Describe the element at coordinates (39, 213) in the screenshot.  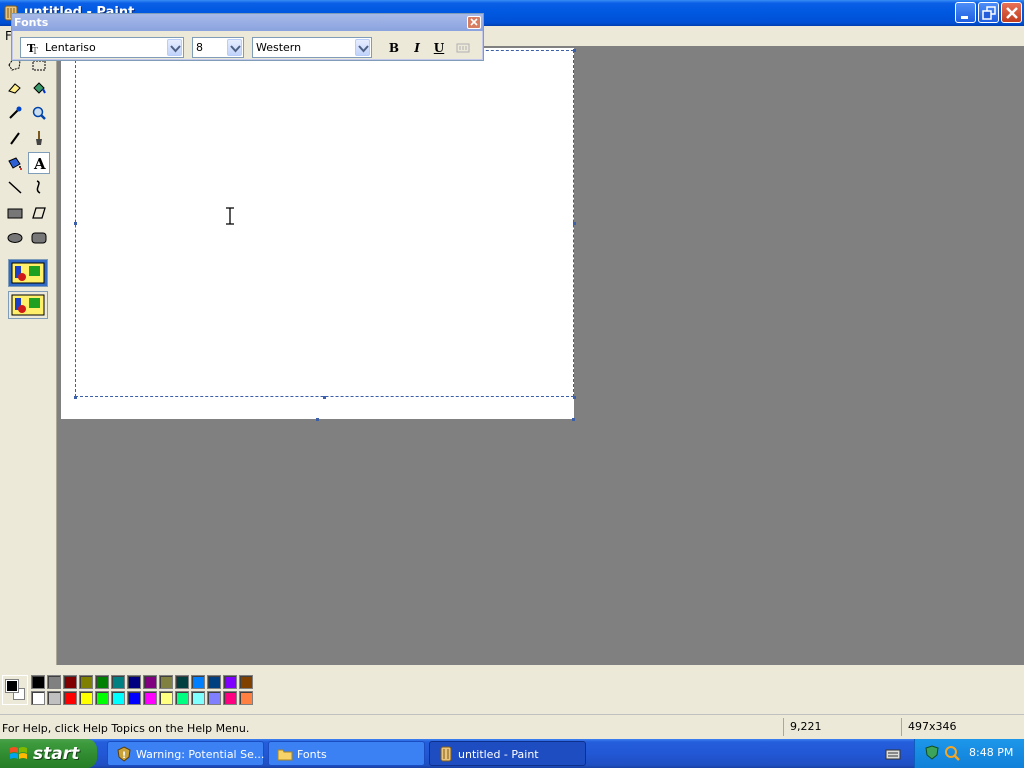
I see `polygon-icon` at that location.